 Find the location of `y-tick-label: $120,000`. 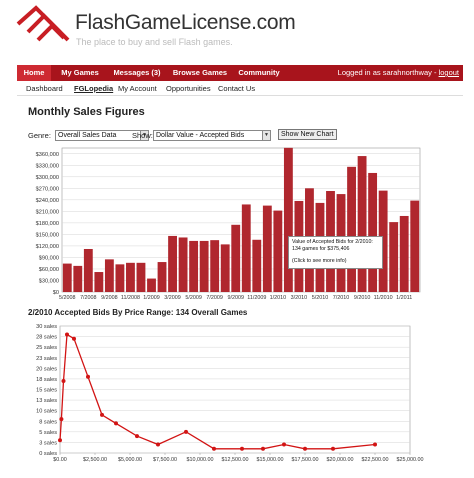

y-tick-label: $120,000 is located at coordinates (47, 247).